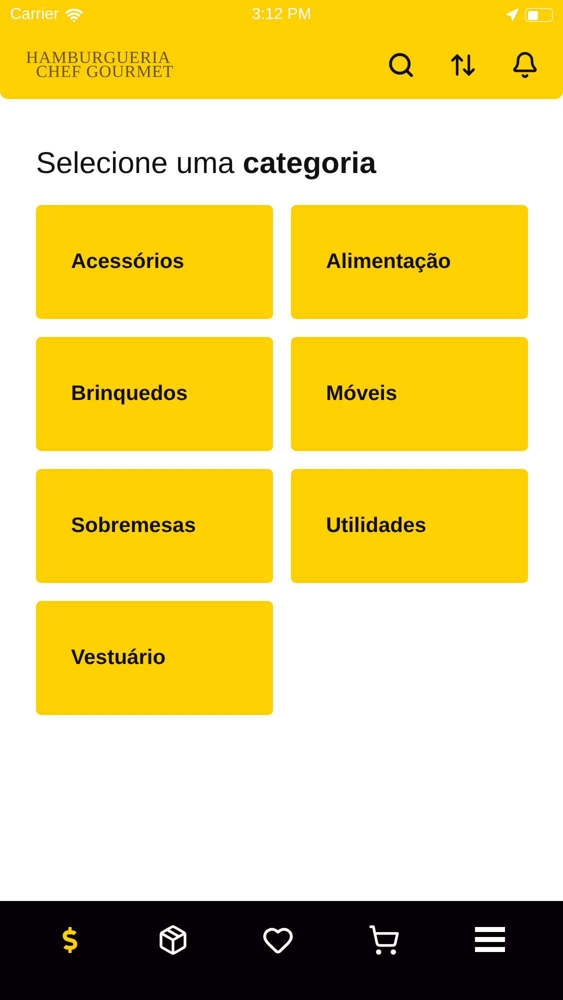 This screenshot has height=1000, width=563. What do you see at coordinates (207, 164) in the screenshot?
I see `section-heading: Selecione uma categoria` at bounding box center [207, 164].